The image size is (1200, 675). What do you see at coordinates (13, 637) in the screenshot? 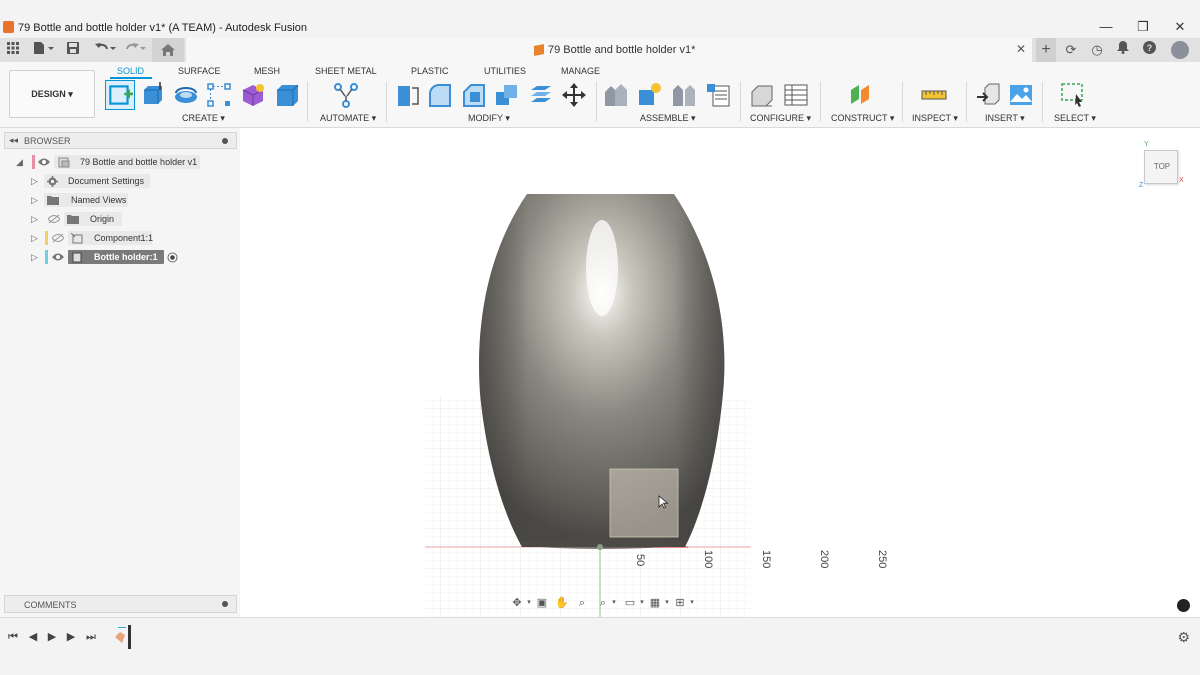
I see `timeline-first-icon: ⏮` at bounding box center [13, 637].